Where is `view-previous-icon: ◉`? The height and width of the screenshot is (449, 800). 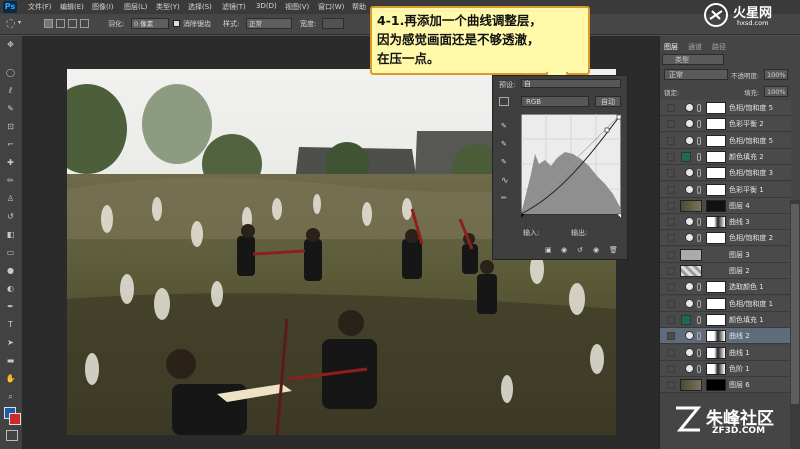 view-previous-icon: ◉ is located at coordinates (564, 250).